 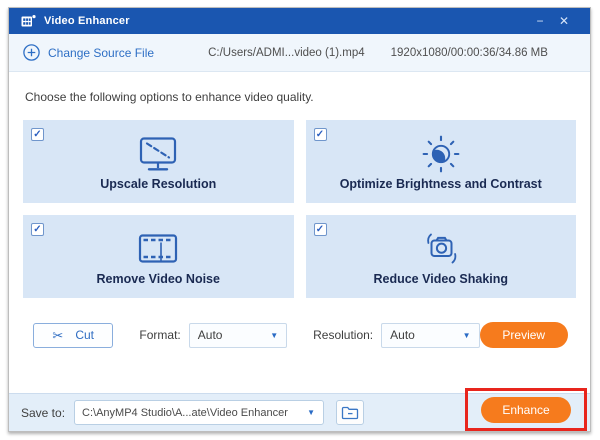 I want to click on resolution-label: Resolution:, so click(x=343, y=335).